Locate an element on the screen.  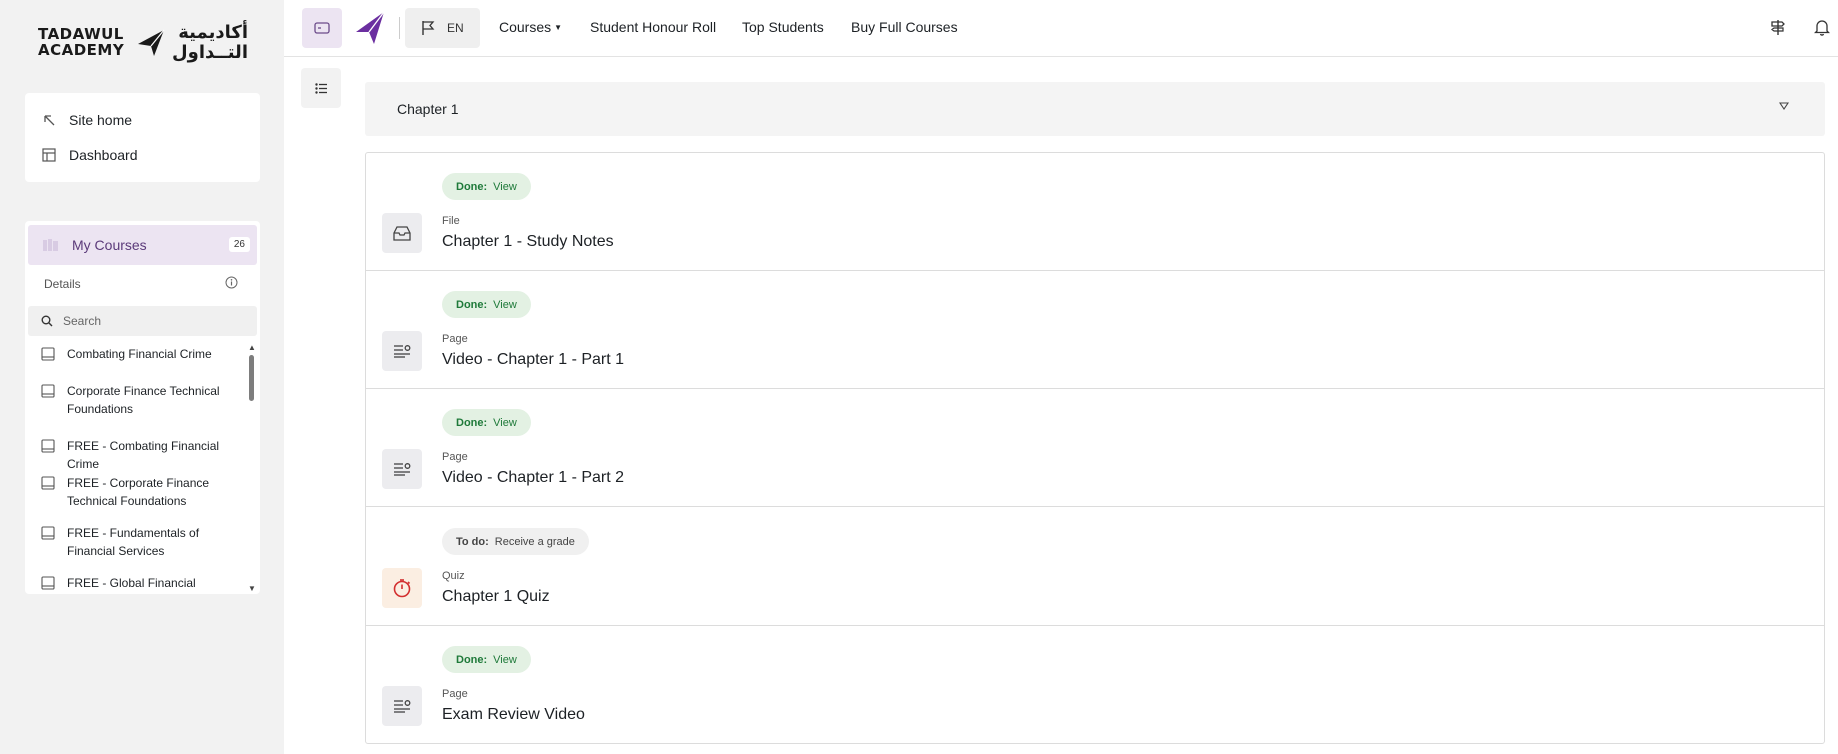
chevron-down-icon: ▼ is located at coordinates (558, 27).